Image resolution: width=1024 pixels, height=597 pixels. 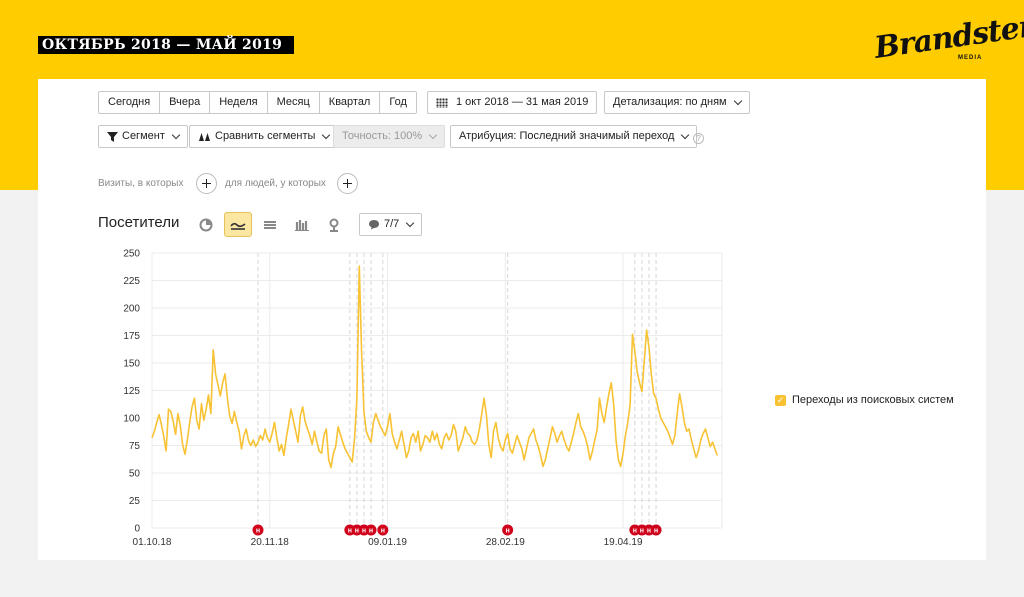 I want to click on x-tick-label: 01.10.18, so click(x=152, y=542).